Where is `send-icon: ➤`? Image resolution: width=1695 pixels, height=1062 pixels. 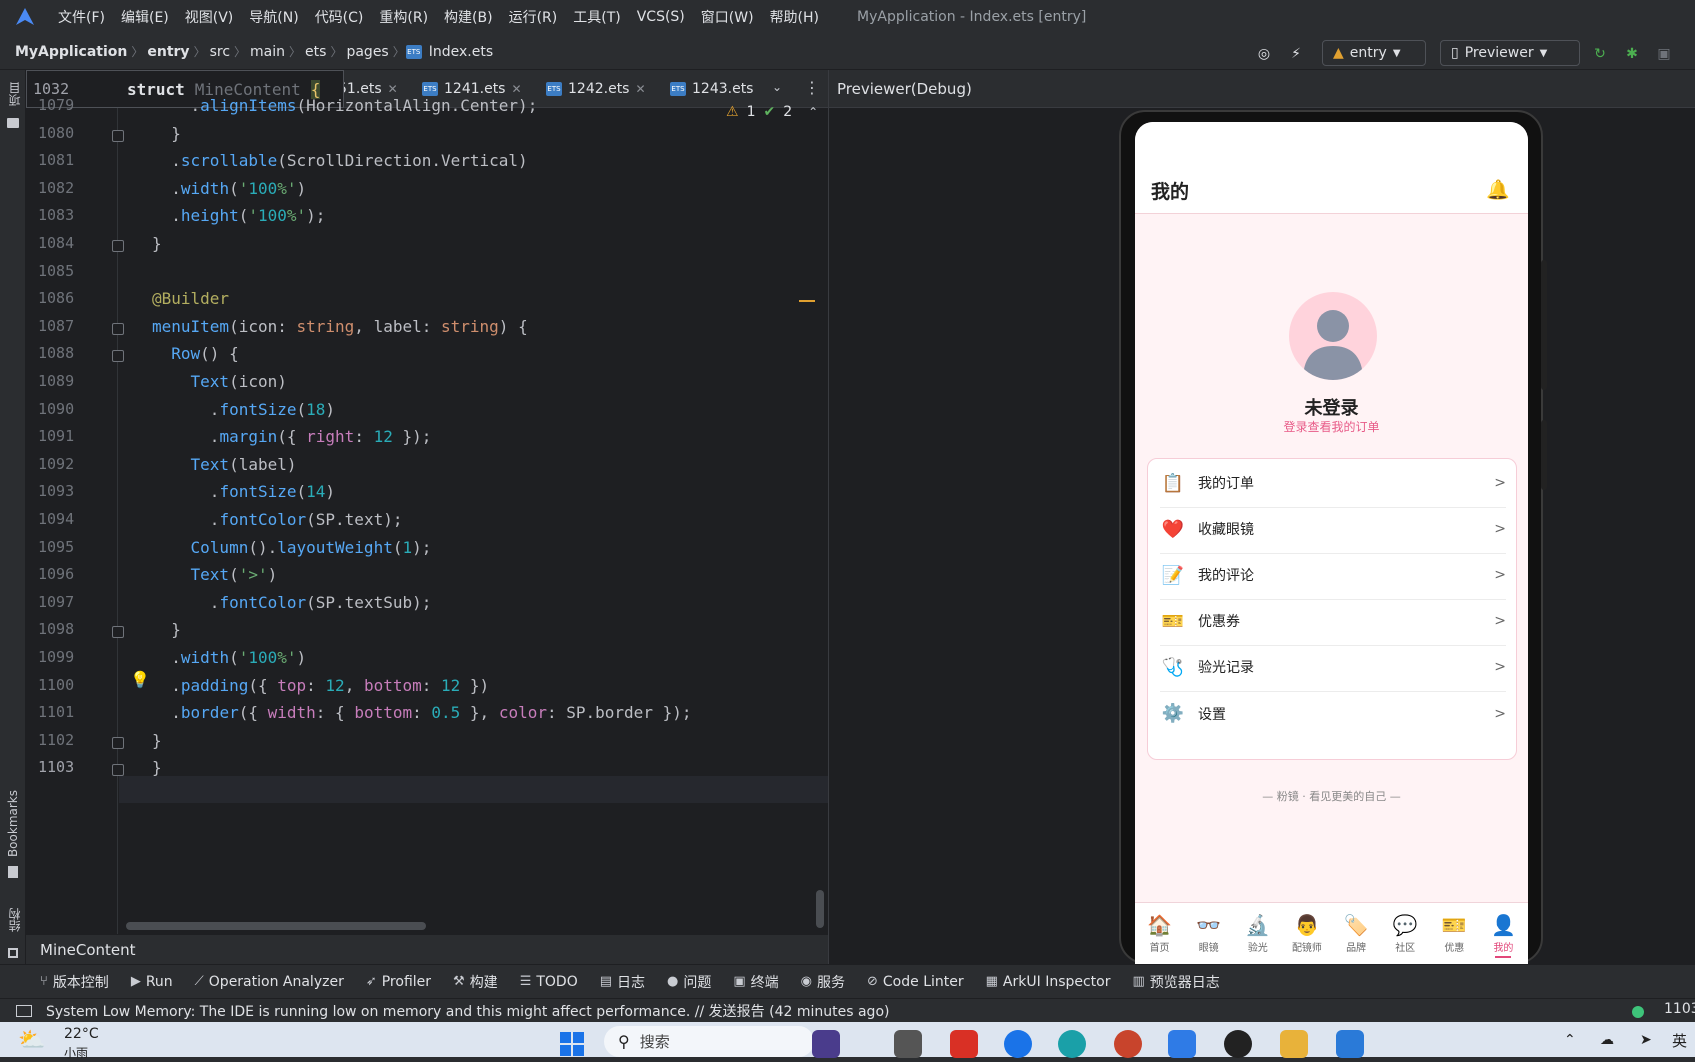 send-icon: ➤ is located at coordinates (1646, 1040).